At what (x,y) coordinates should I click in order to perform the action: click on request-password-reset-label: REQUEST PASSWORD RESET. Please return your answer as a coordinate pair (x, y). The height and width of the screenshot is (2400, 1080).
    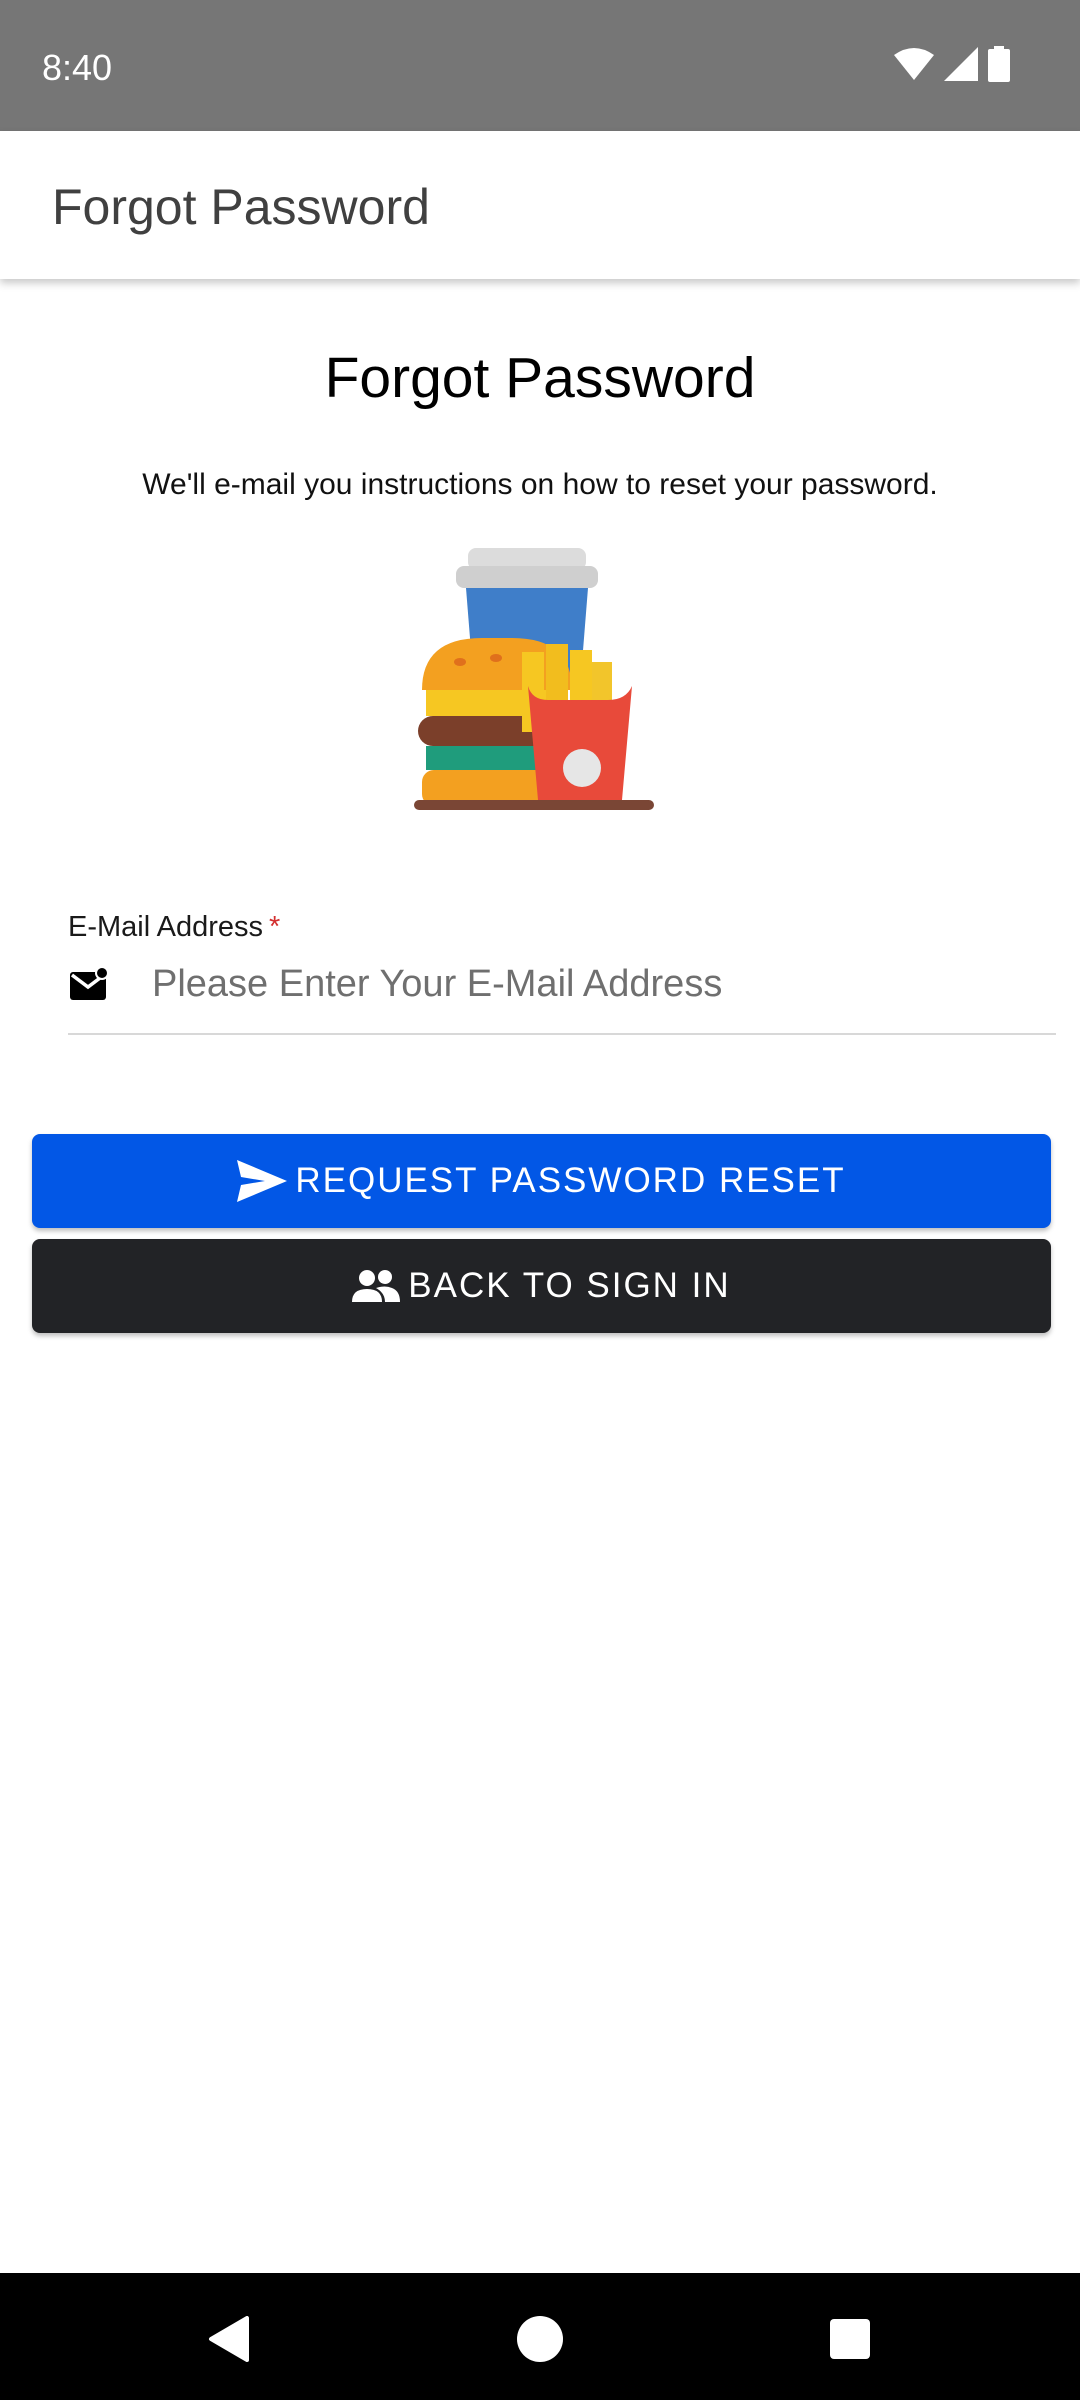
    Looking at the image, I should click on (570, 1180).